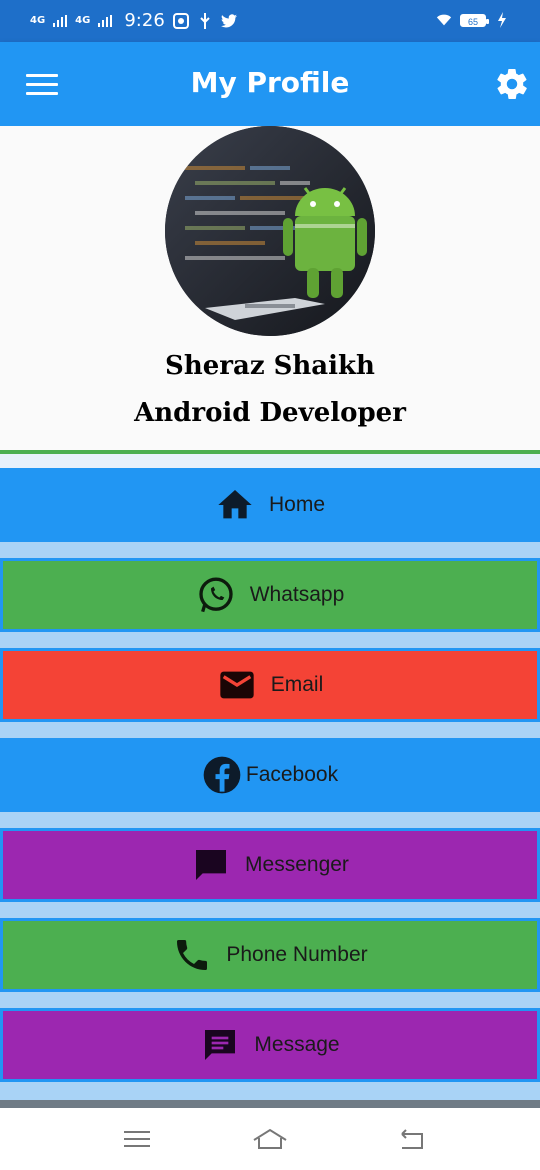 The image size is (540, 1170). What do you see at coordinates (192, 955) in the screenshot?
I see `phone-icon` at bounding box center [192, 955].